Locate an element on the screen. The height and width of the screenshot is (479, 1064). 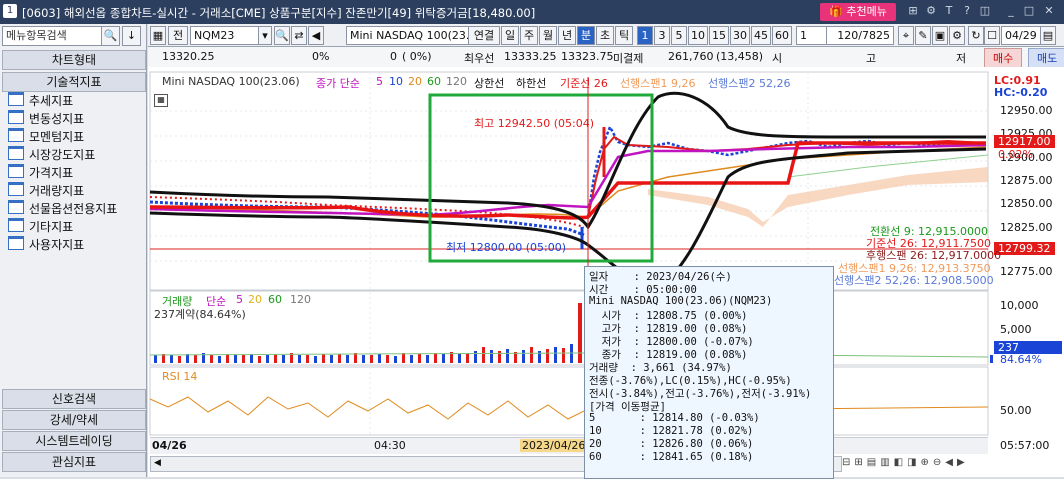
interval-1: 1 is located at coordinates (645, 35).